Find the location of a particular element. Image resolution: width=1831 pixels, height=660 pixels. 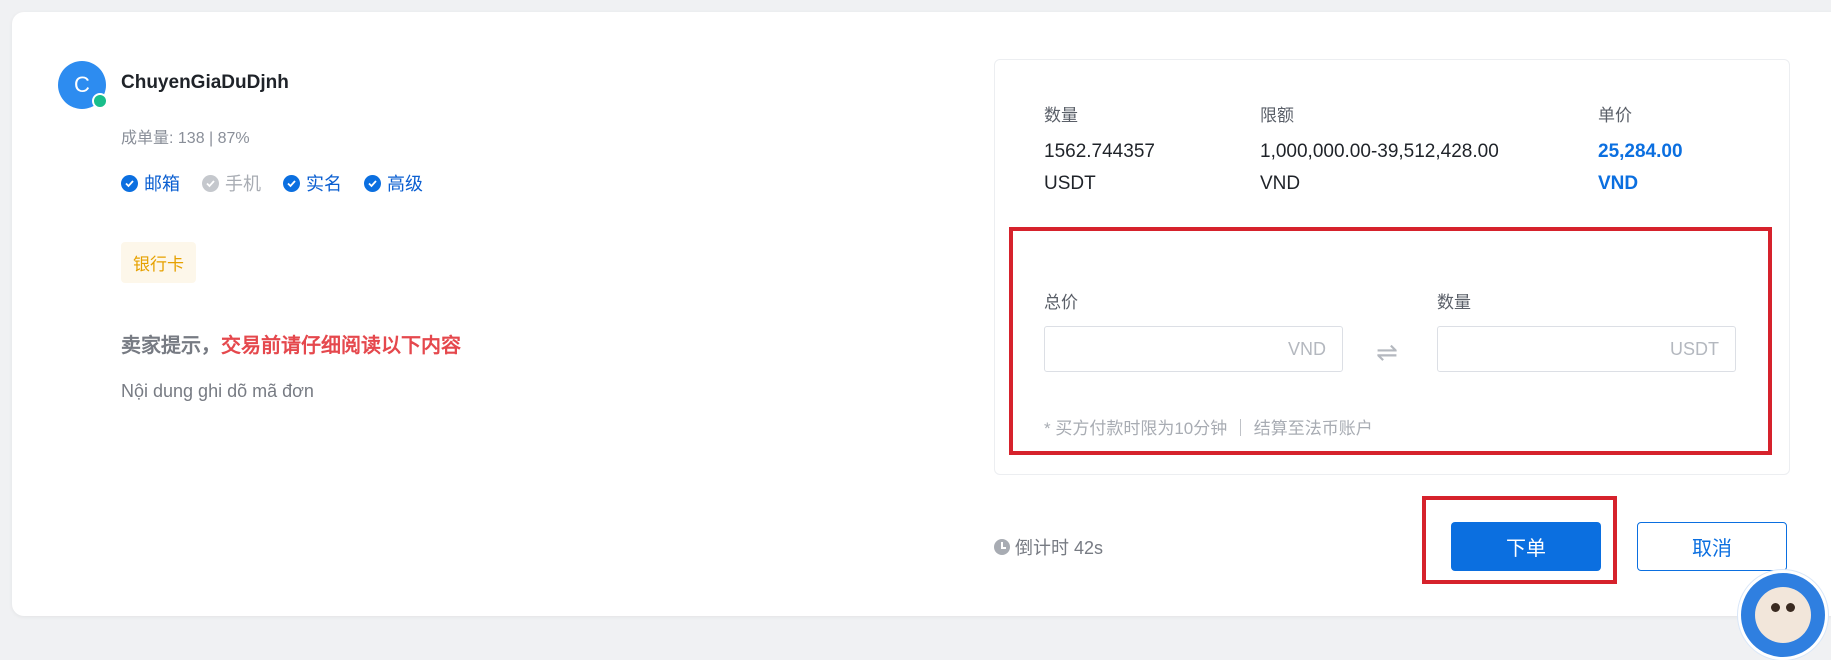

payment-method-tag: 银行卡 is located at coordinates (158, 262).